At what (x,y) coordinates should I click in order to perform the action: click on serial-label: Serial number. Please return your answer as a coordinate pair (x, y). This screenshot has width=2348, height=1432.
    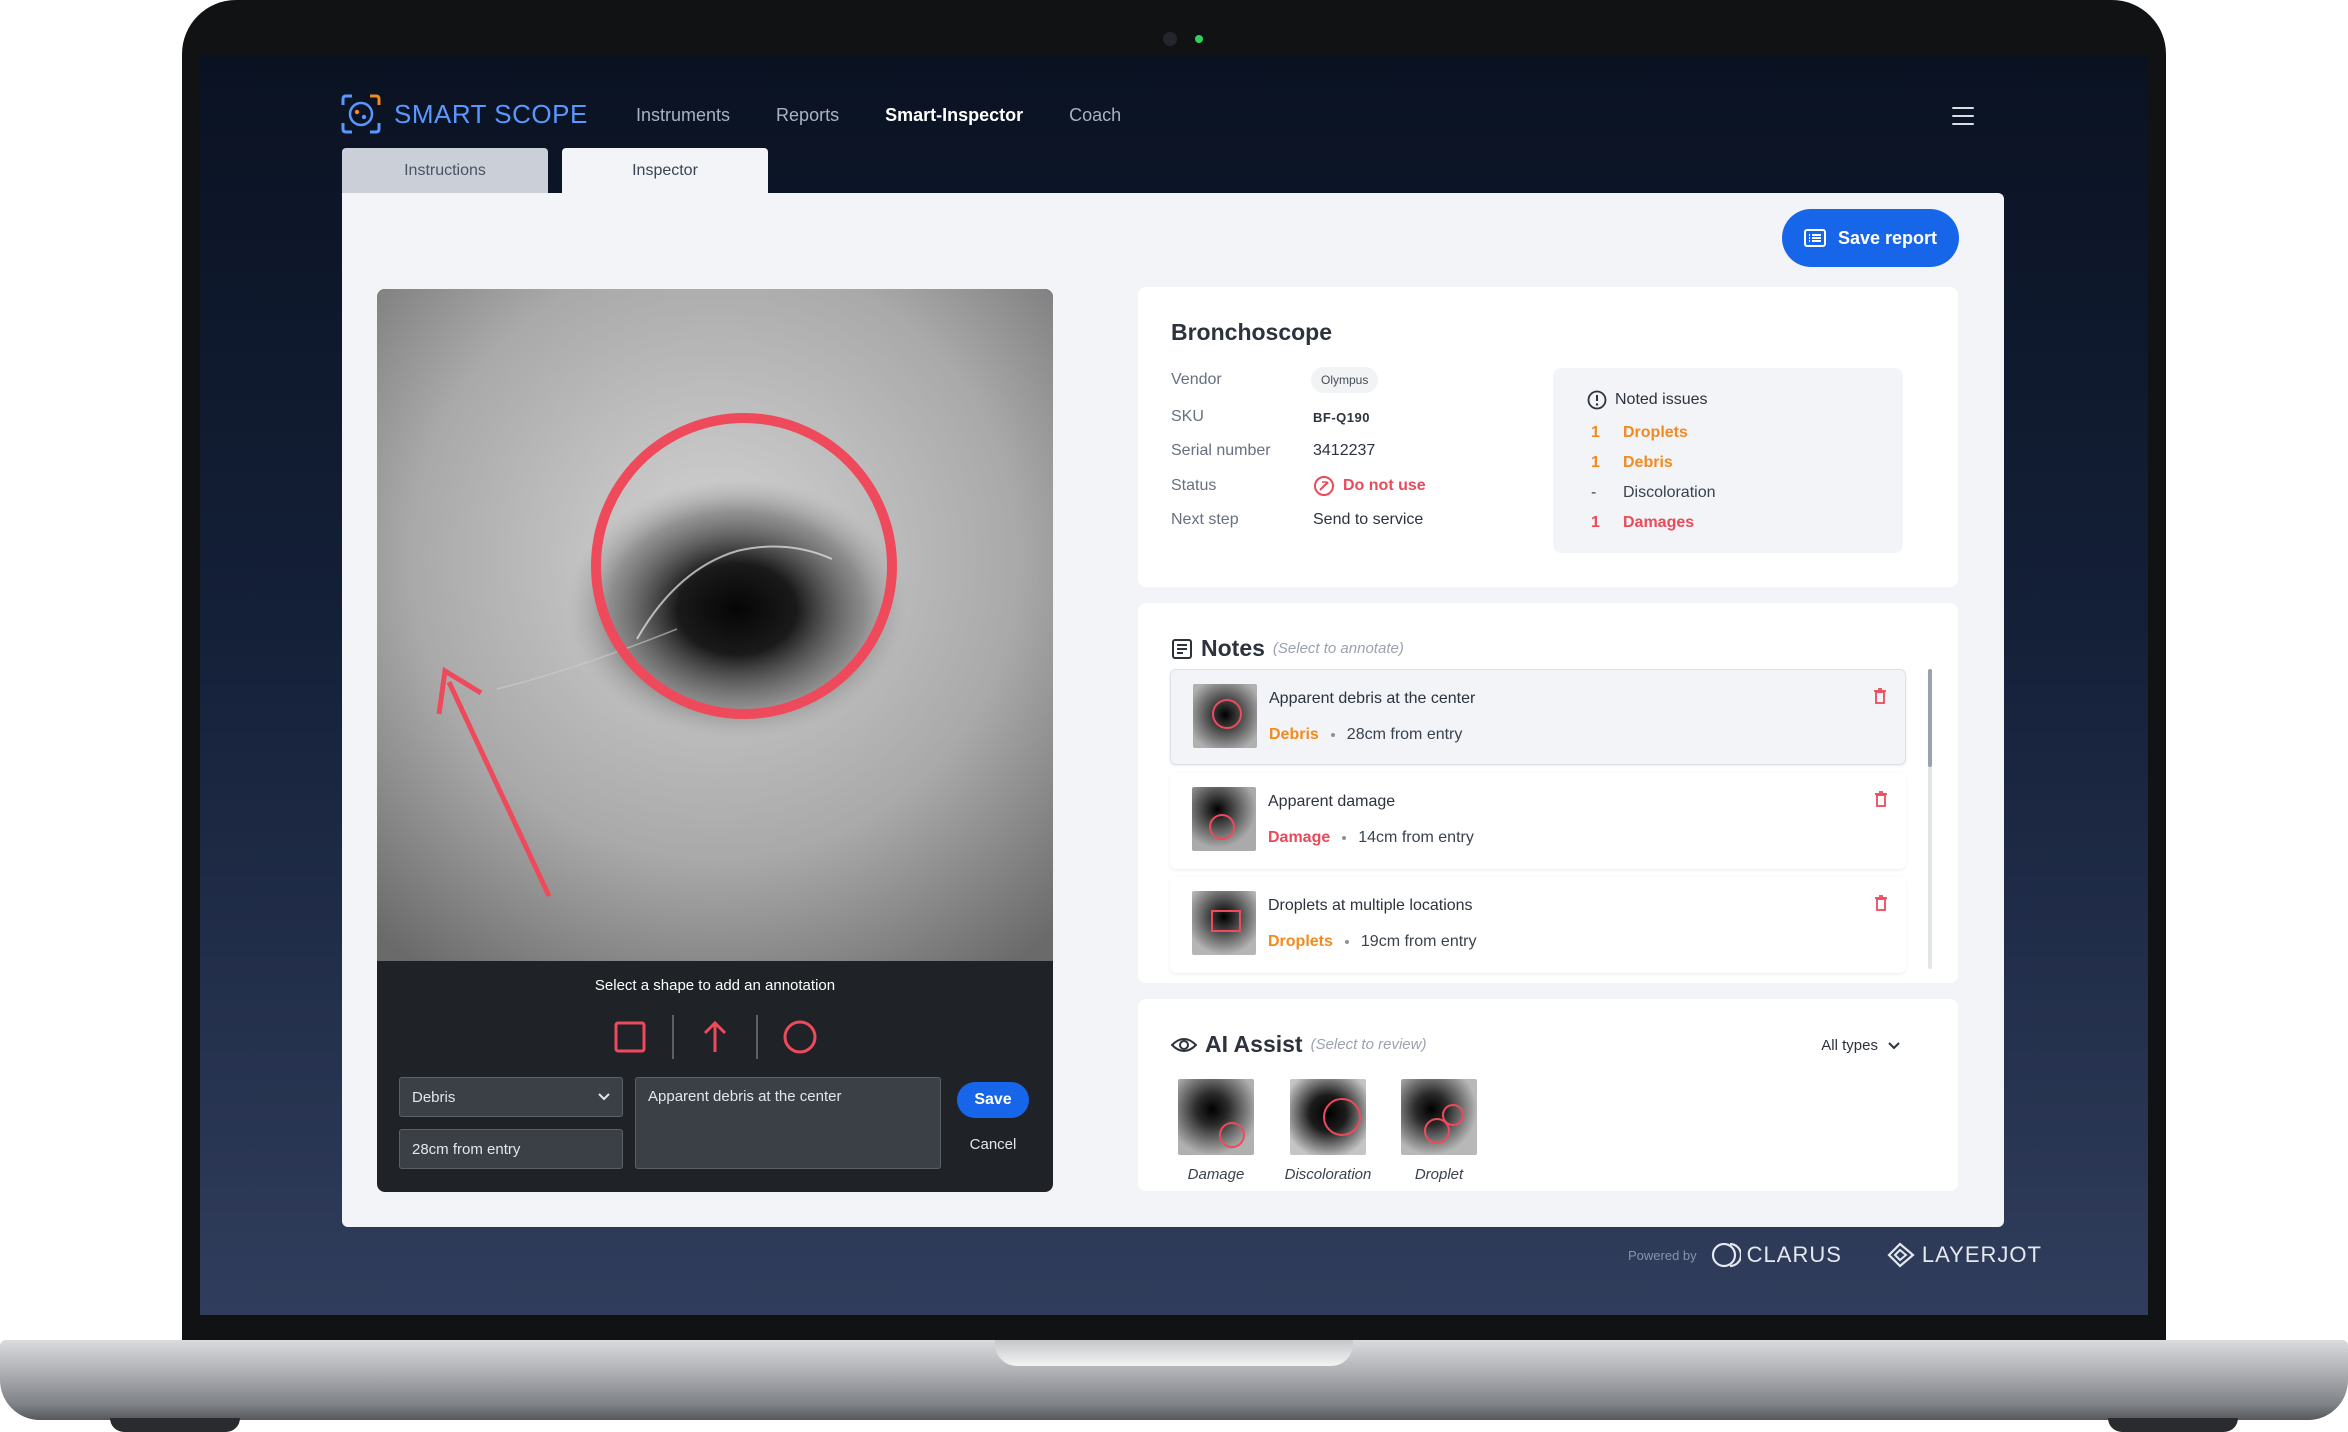
    Looking at the image, I should click on (1221, 450).